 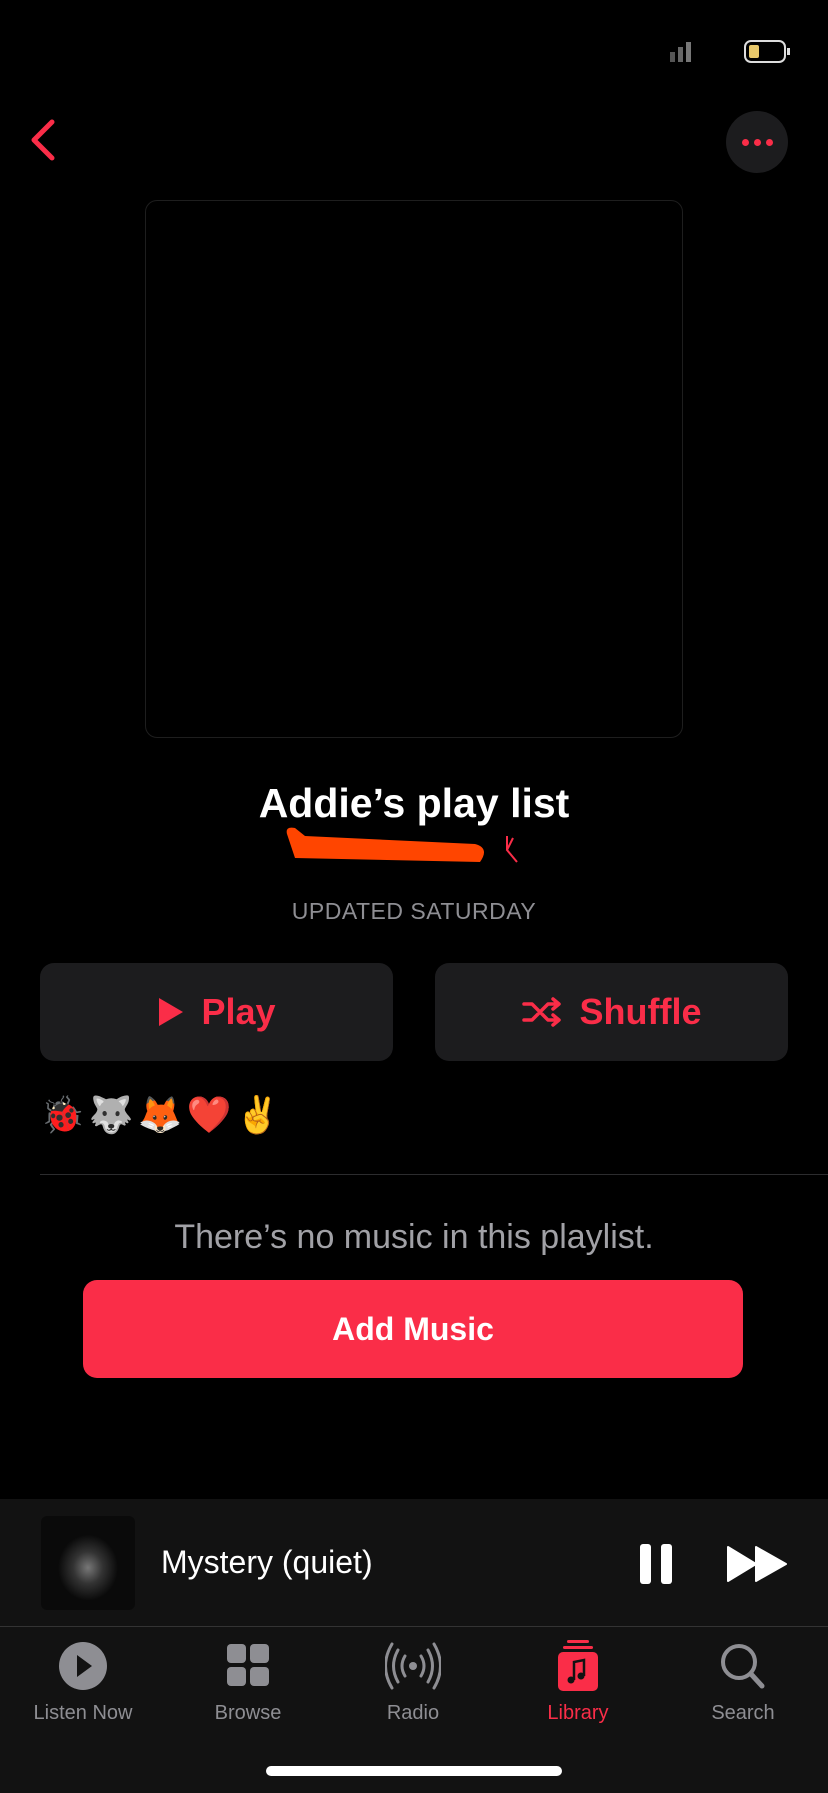 I want to click on tab-label: Radio, so click(x=413, y=1713).